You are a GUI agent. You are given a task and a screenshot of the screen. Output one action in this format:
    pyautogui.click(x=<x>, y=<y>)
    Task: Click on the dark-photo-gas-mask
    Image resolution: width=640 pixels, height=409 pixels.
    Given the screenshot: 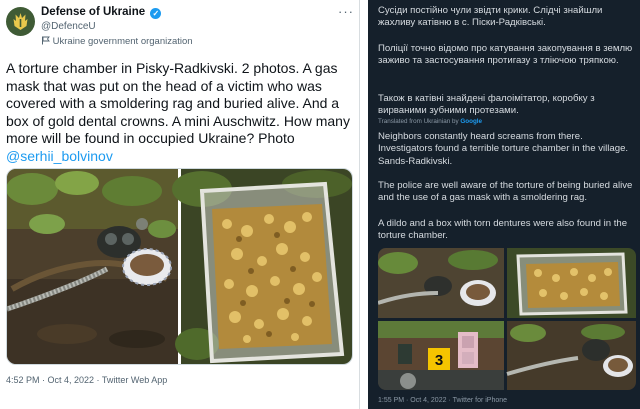 What is the action you would take?
    pyautogui.click(x=441, y=283)
    